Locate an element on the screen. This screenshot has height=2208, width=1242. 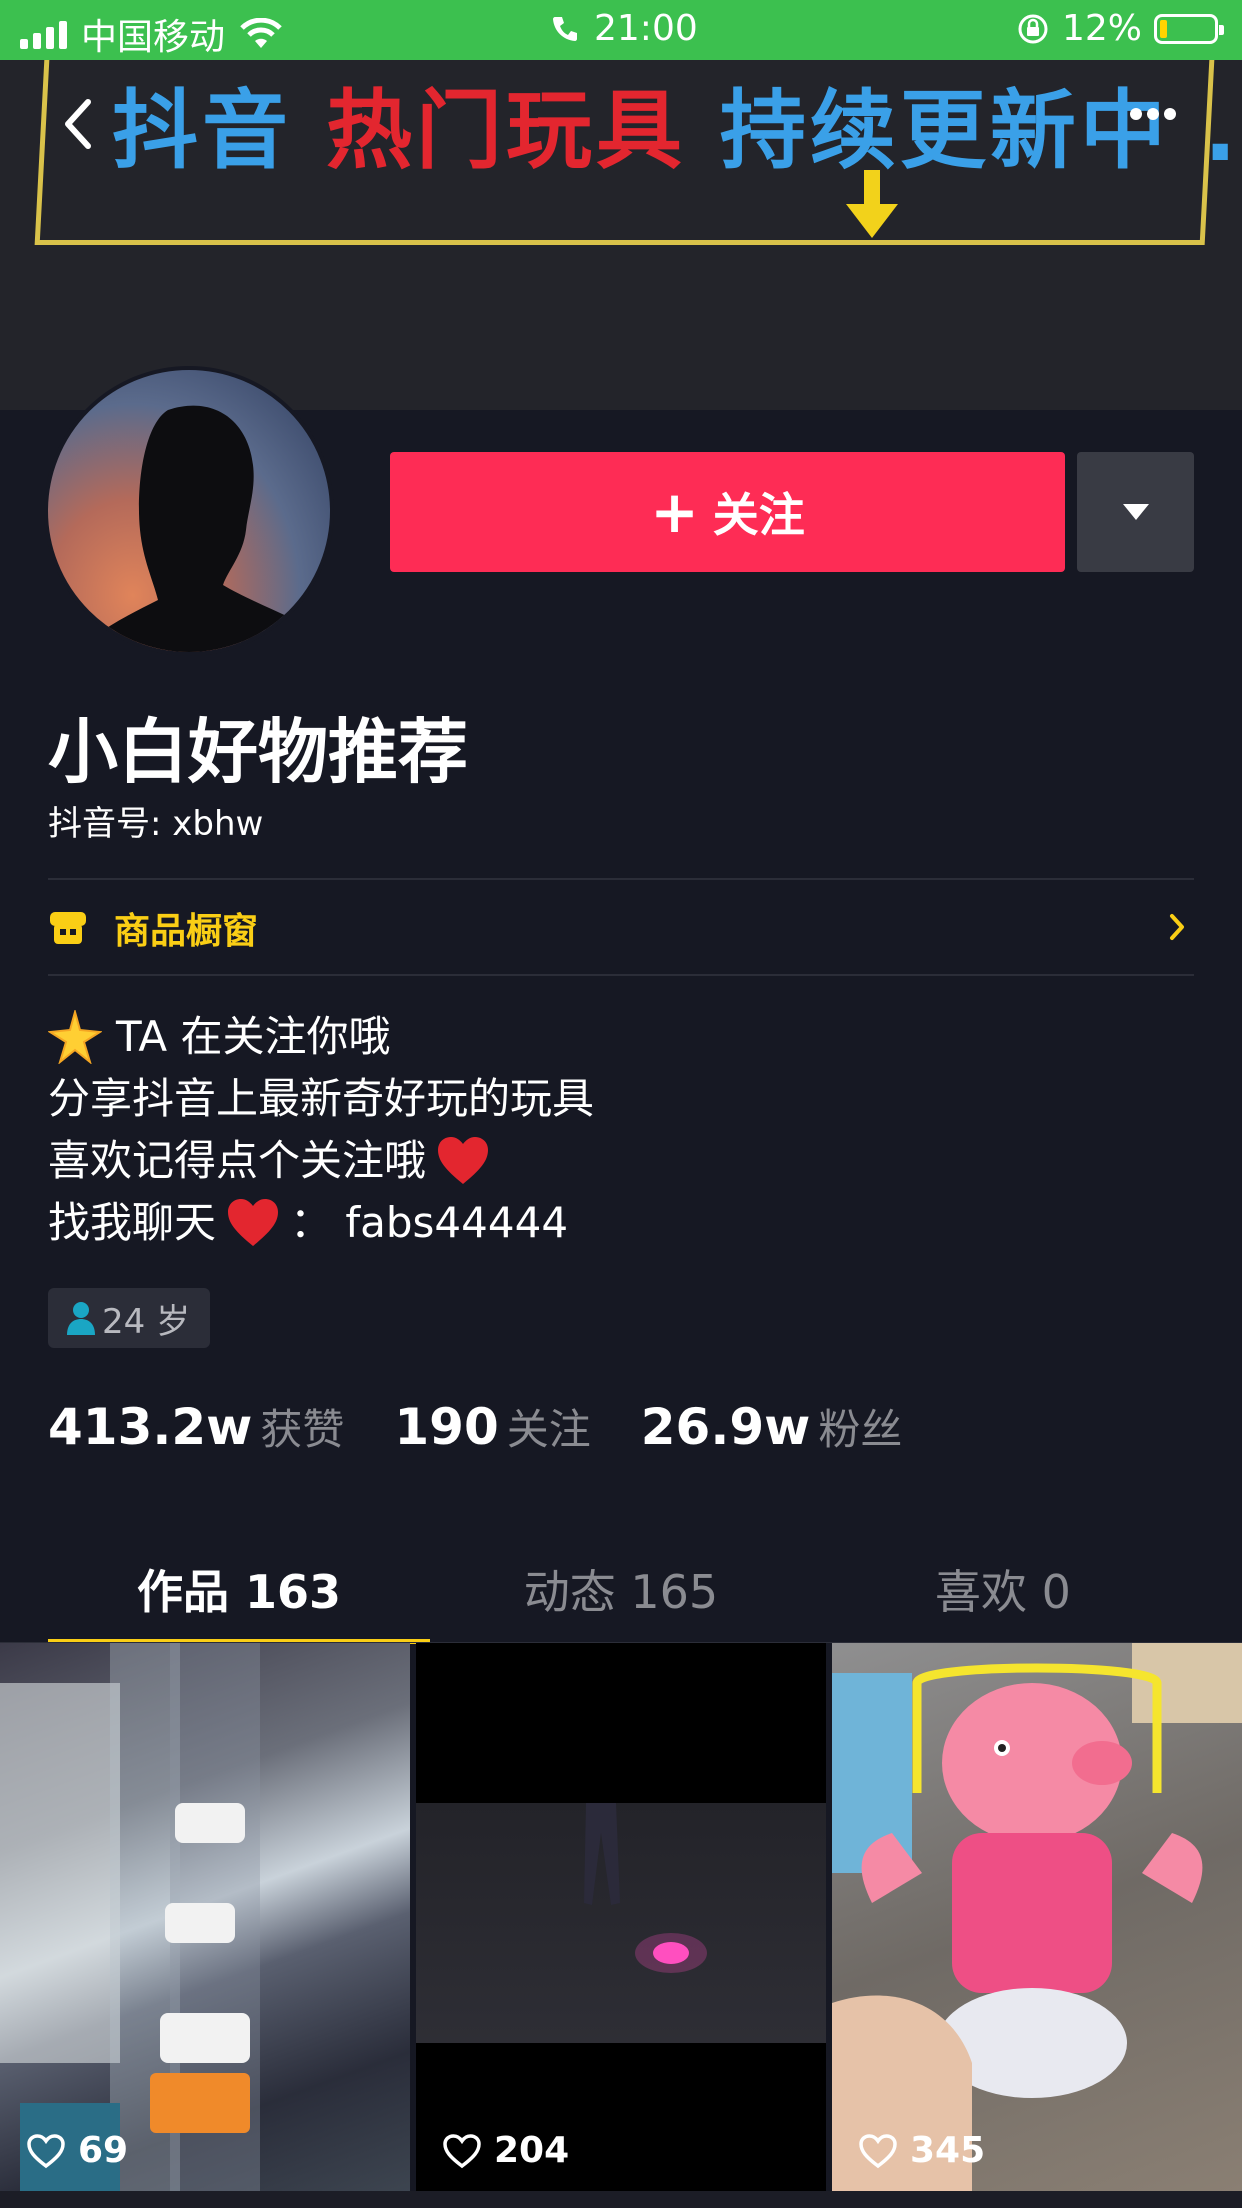
follow-button: + 关注 is located at coordinates (727, 512).